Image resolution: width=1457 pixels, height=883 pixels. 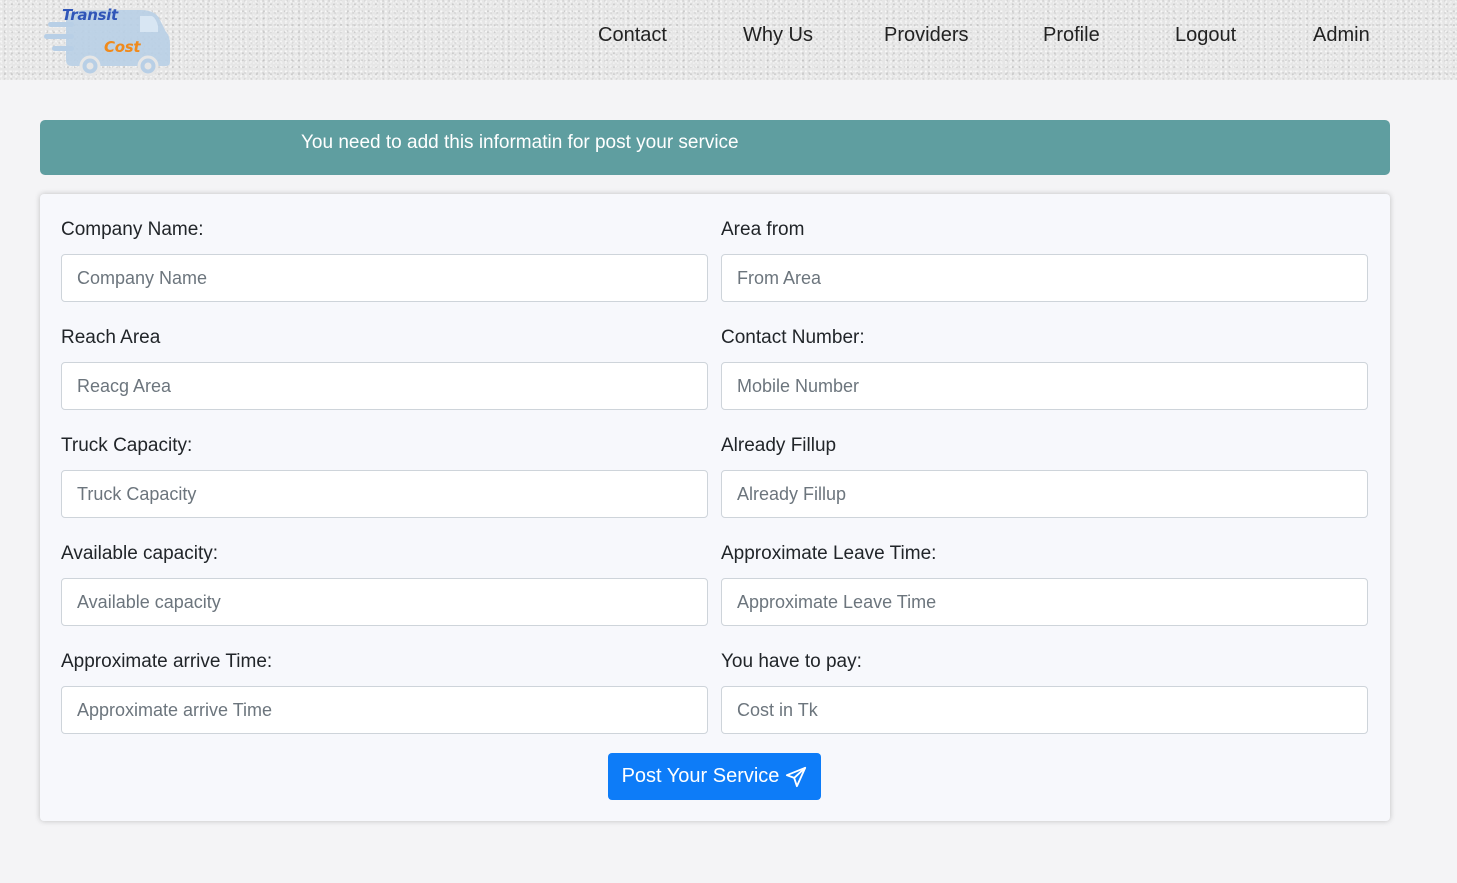 What do you see at coordinates (796, 777) in the screenshot?
I see `paper-plane-icon` at bounding box center [796, 777].